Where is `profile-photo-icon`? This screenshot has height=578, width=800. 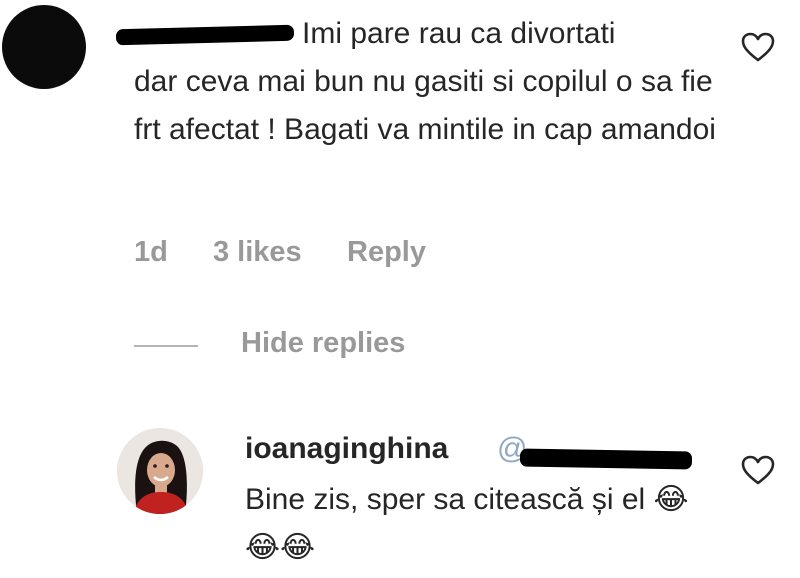 profile-photo-icon is located at coordinates (160, 471).